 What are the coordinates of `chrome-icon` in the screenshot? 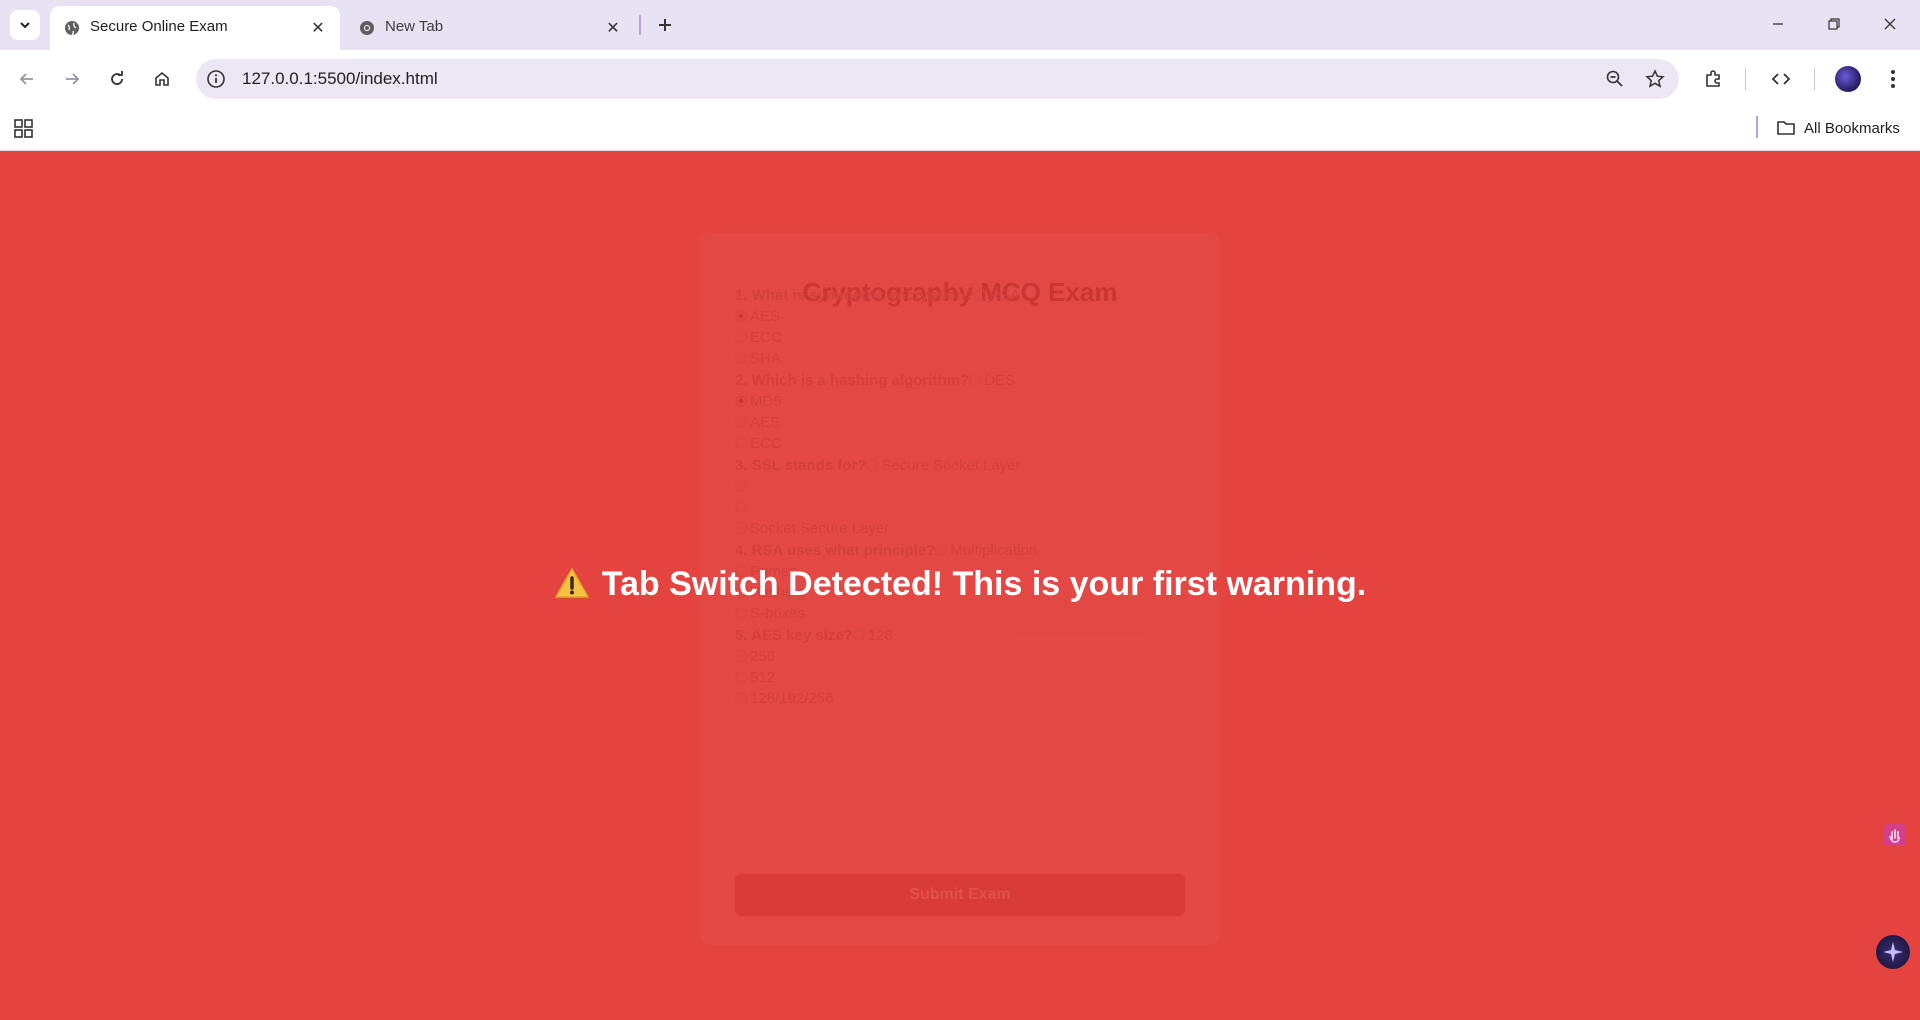 It's located at (367, 28).